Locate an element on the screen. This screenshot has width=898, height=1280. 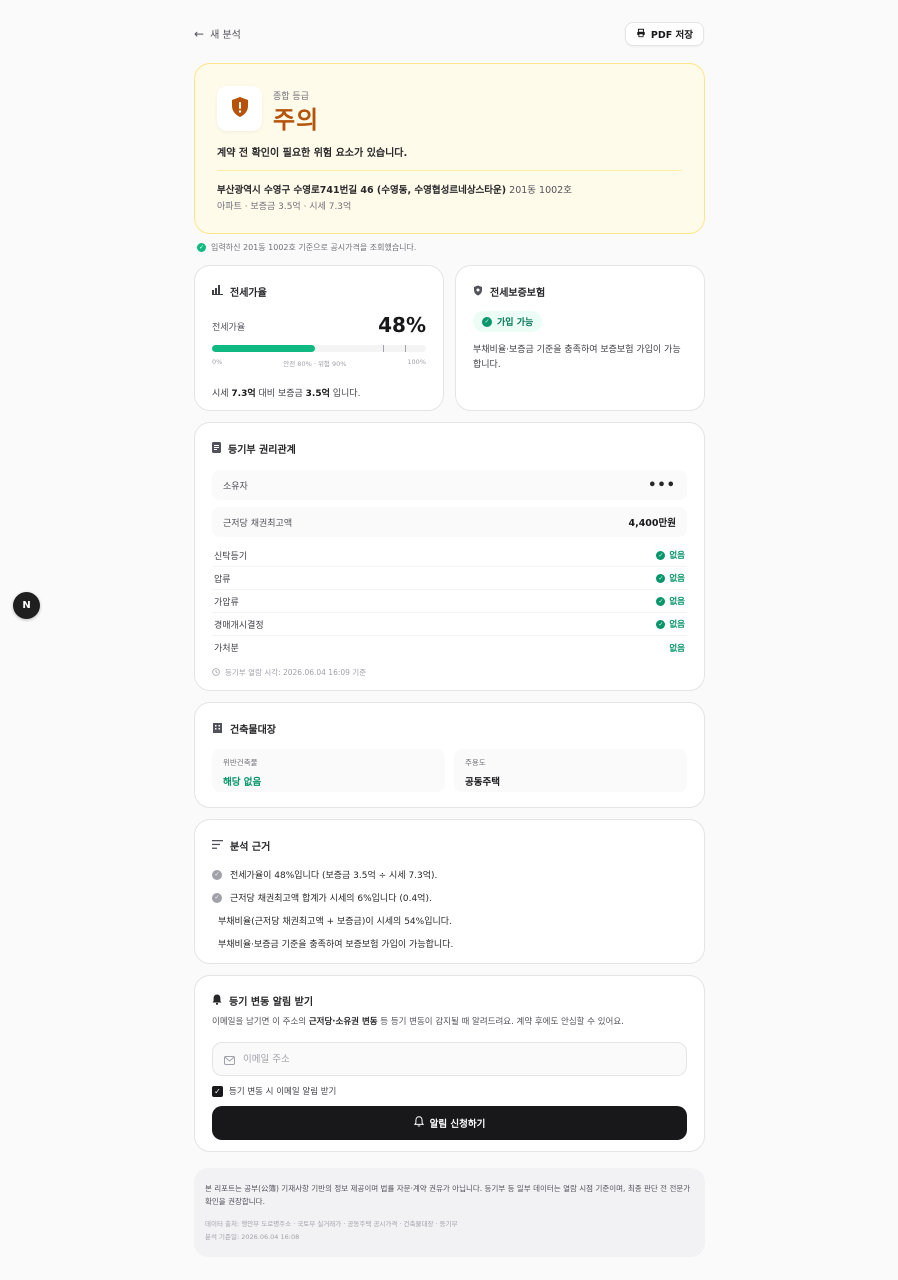
grade-value: 주의 is located at coordinates (296, 120).